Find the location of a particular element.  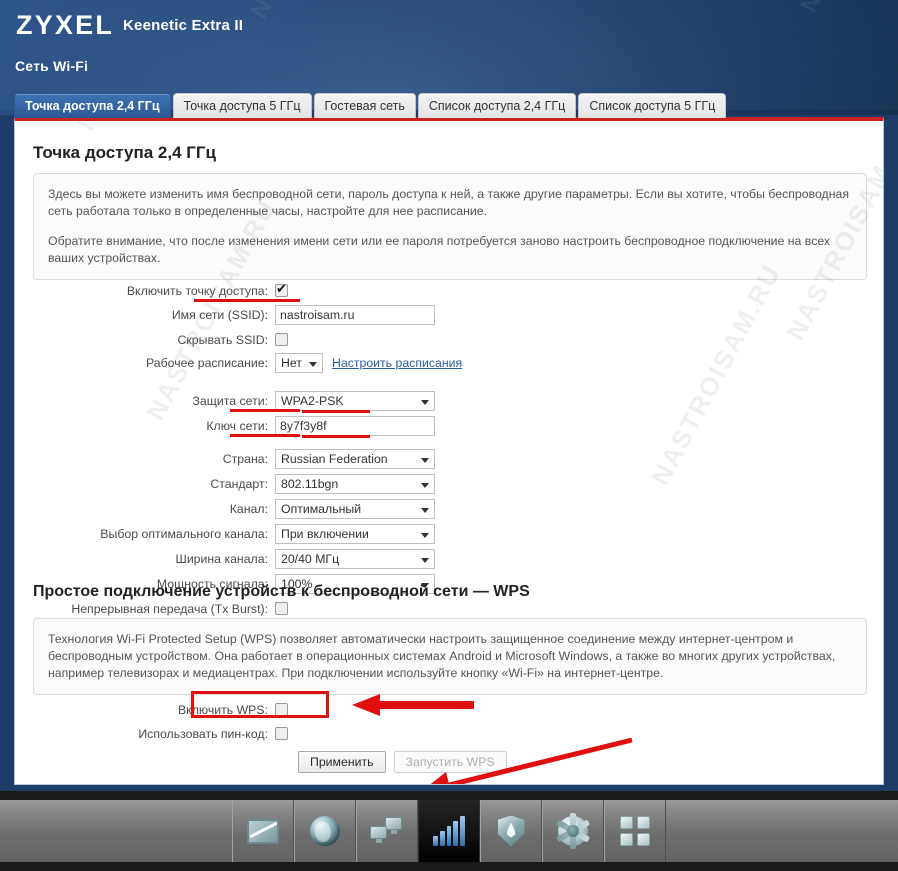

taskbar-item-internet is located at coordinates (325, 831).